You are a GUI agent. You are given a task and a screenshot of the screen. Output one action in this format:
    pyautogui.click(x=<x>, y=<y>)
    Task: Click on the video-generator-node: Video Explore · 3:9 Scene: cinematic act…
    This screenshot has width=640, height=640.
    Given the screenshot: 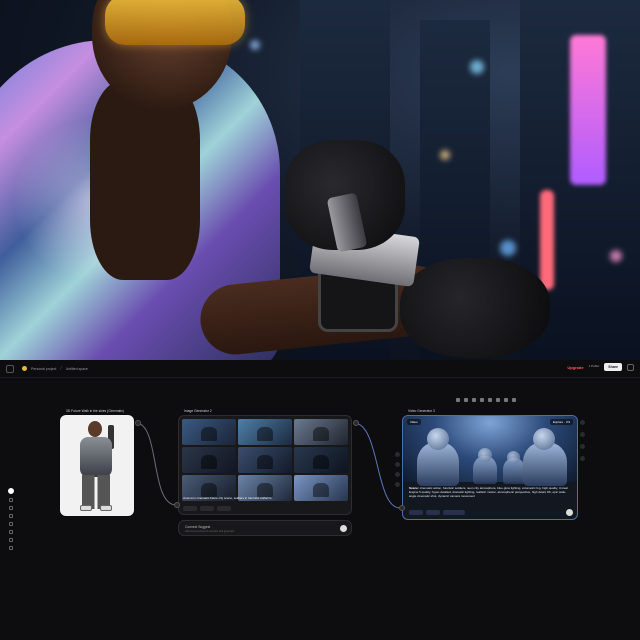 What is the action you would take?
    pyautogui.click(x=490, y=467)
    